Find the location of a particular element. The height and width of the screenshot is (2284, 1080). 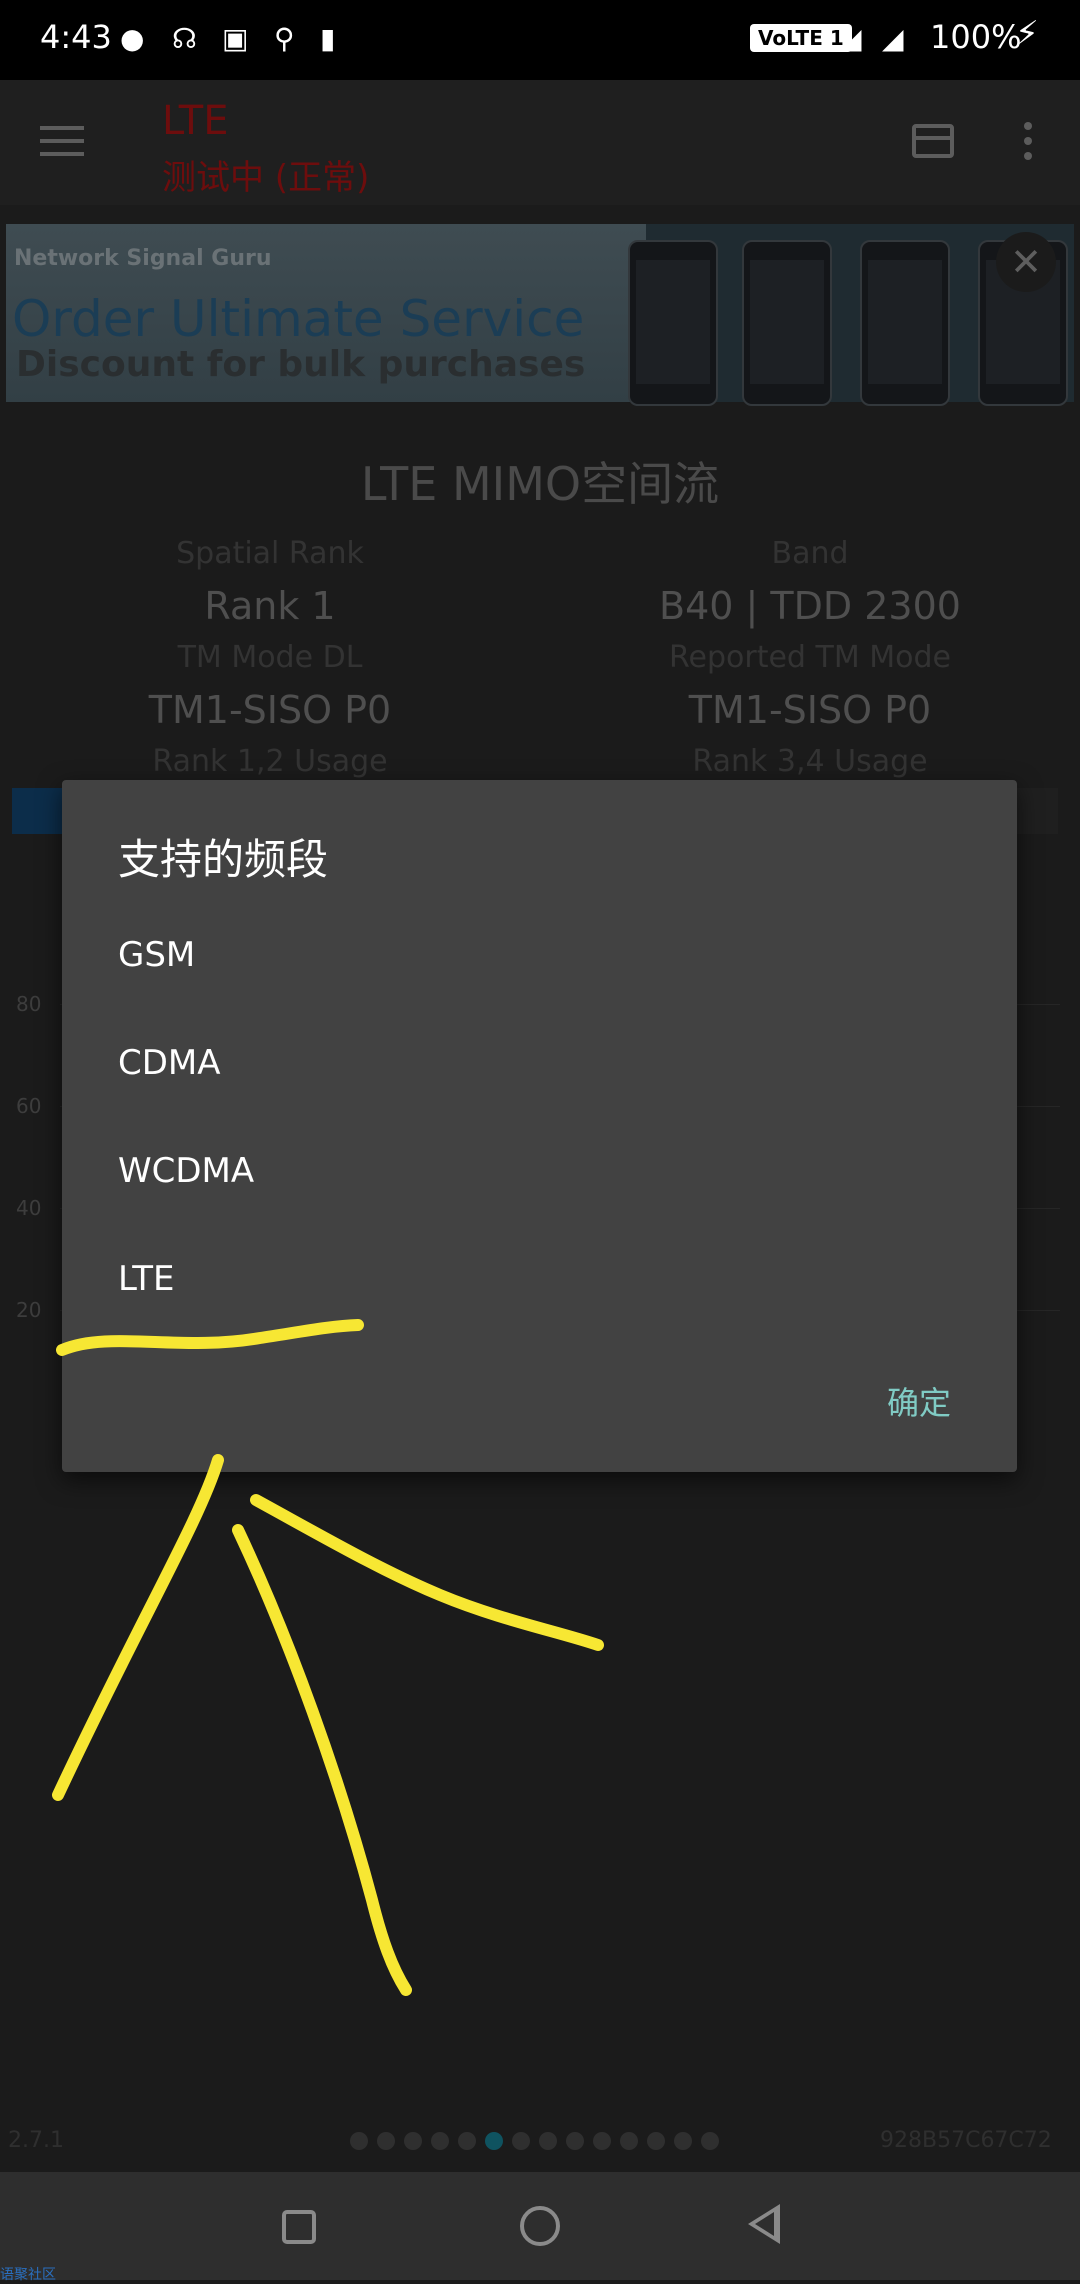

page-indicator is located at coordinates (539, 2143).